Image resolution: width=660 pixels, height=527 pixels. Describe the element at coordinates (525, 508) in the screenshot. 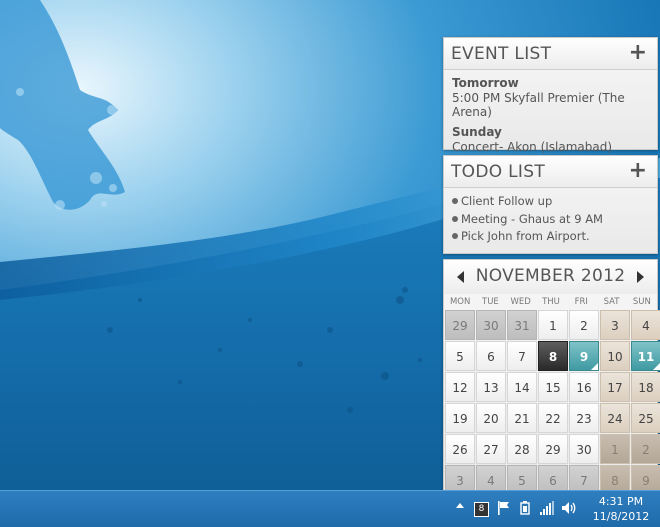

I see `power-icon` at that location.